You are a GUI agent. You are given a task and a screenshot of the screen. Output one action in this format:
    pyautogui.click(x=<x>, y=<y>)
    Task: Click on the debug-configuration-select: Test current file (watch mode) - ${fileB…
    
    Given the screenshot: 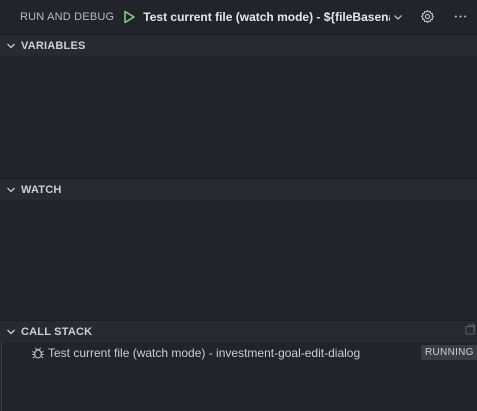 What is the action you would take?
    pyautogui.click(x=274, y=17)
    